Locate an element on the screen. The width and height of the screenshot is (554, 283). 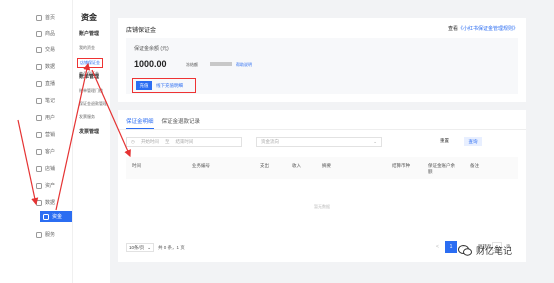
subnav-item-bill-threshold: 账单管理门槛 is located at coordinates (91, 91).